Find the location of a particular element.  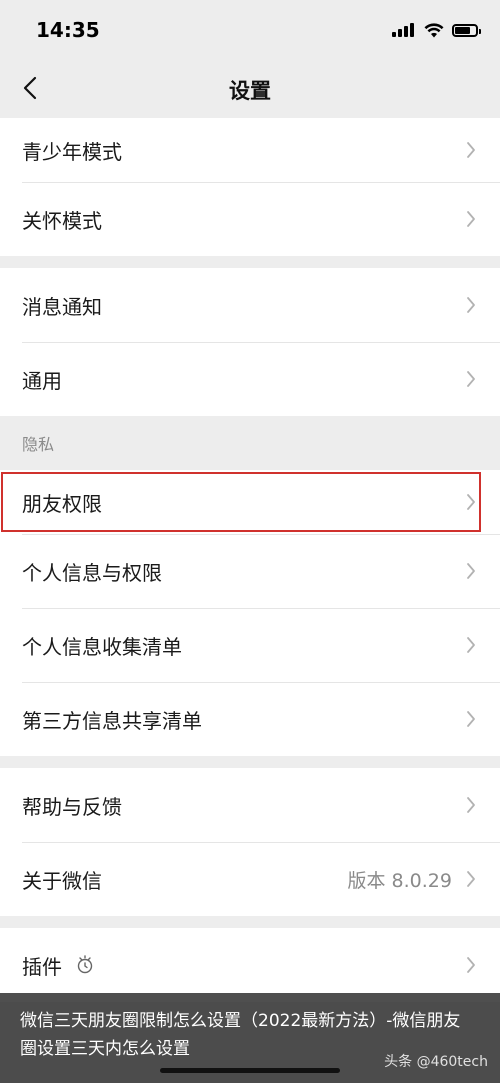

version-value: 版本 8.0.29 is located at coordinates (399, 880).